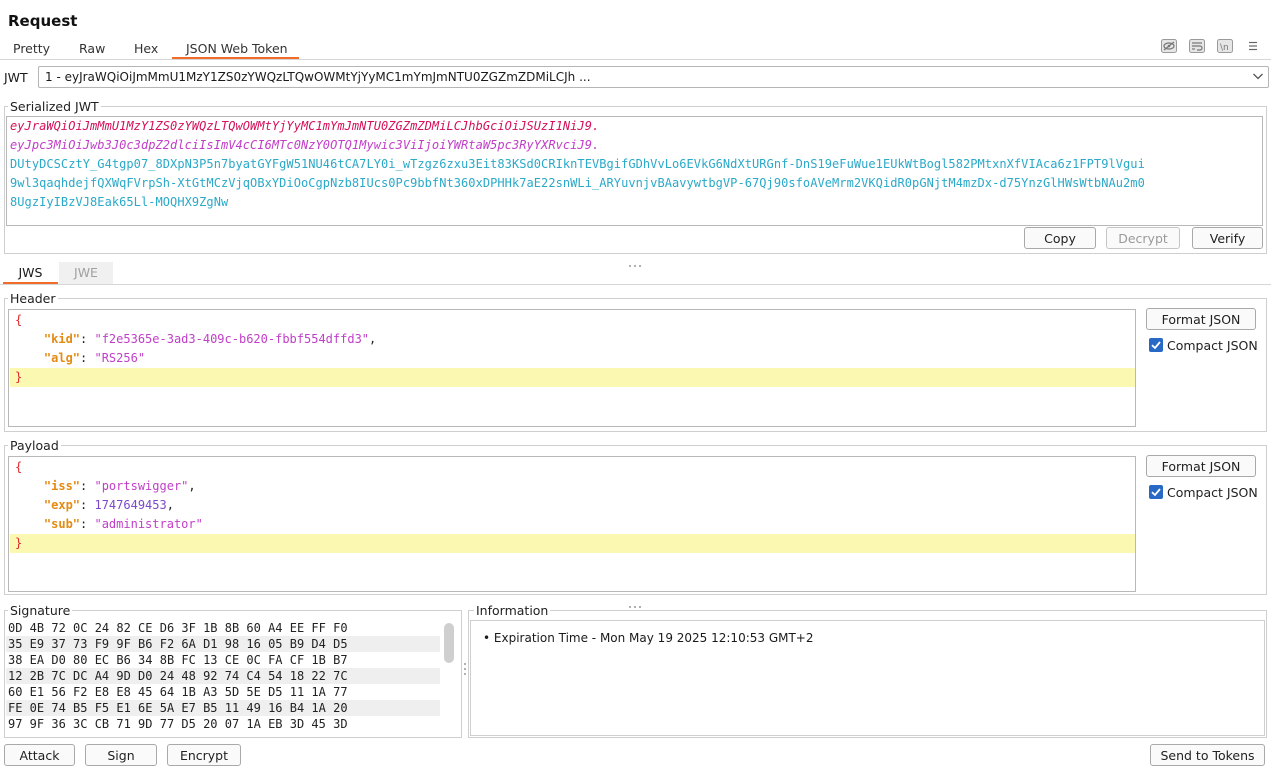  What do you see at coordinates (1227, 238) in the screenshot?
I see `verify-button: Verify` at bounding box center [1227, 238].